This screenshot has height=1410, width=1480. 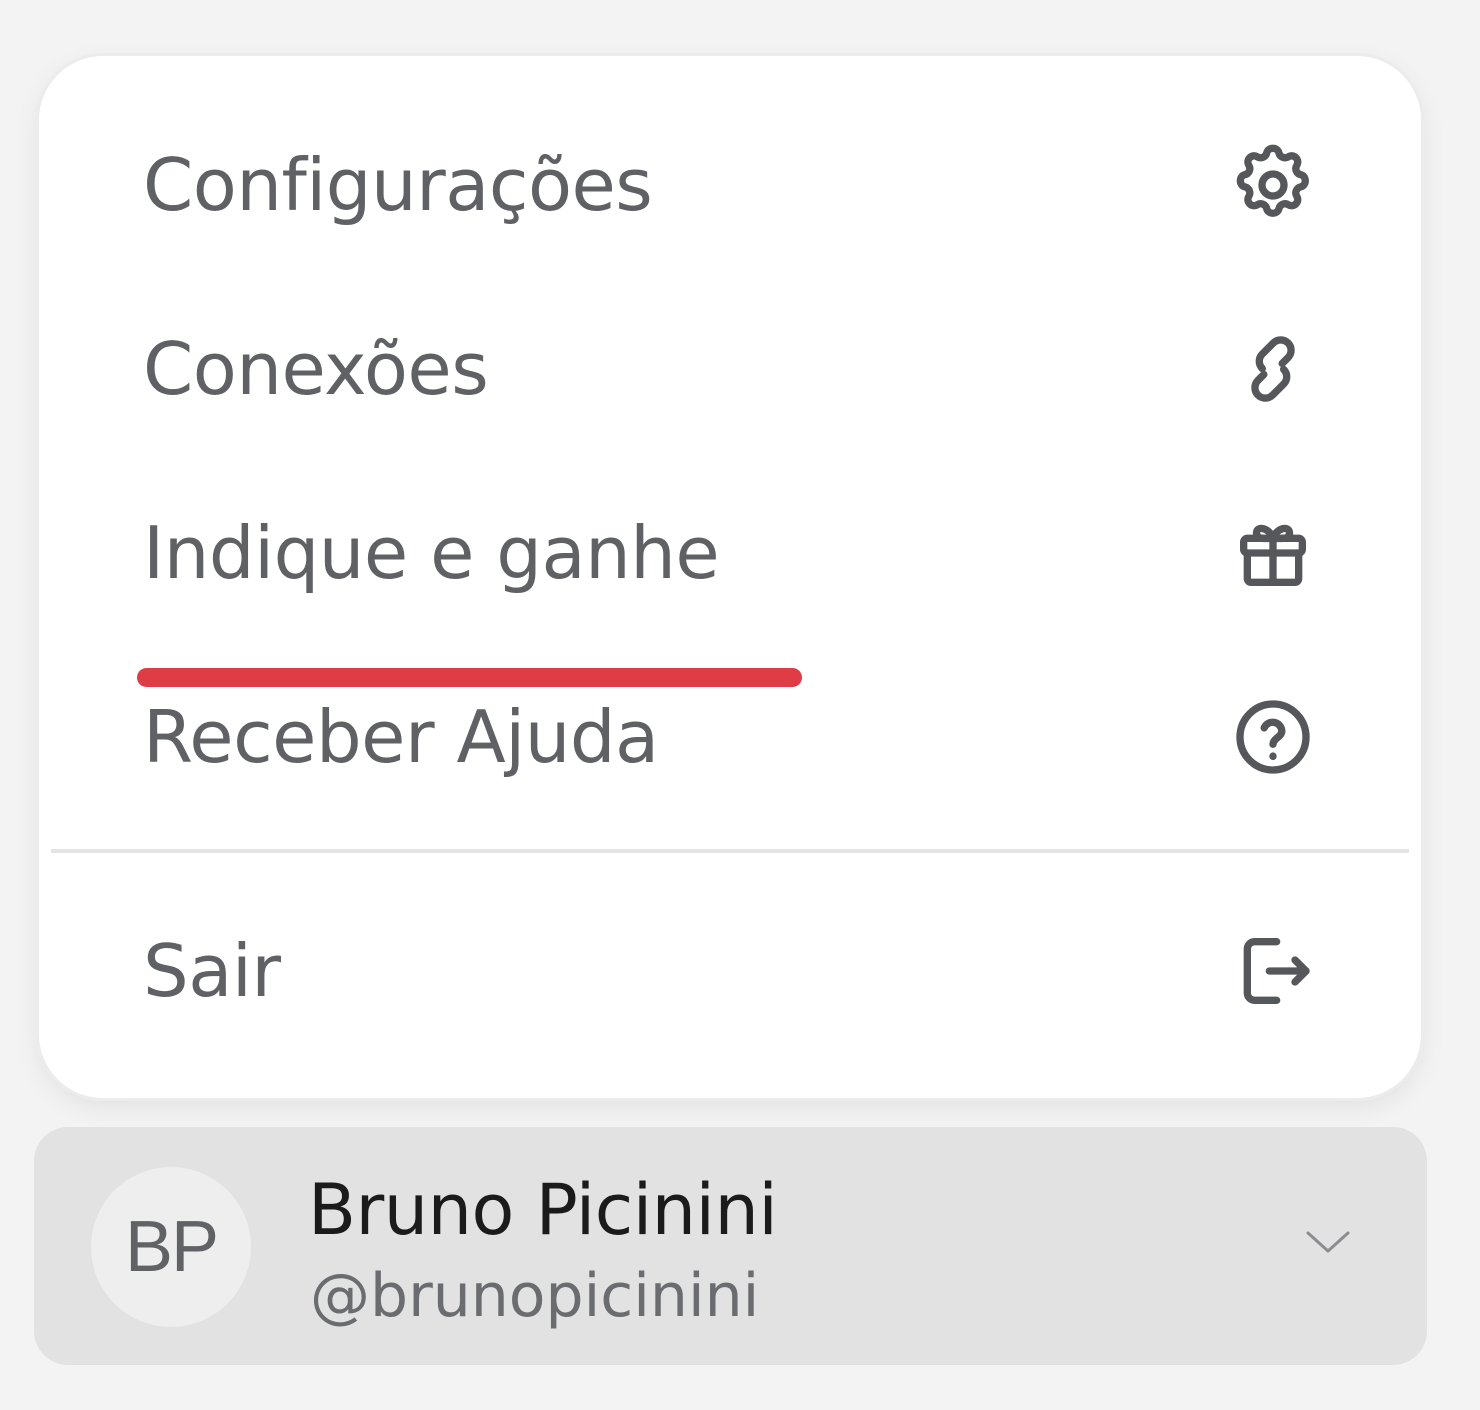 I want to click on user-handle: @brunopicinini, so click(x=535, y=1296).